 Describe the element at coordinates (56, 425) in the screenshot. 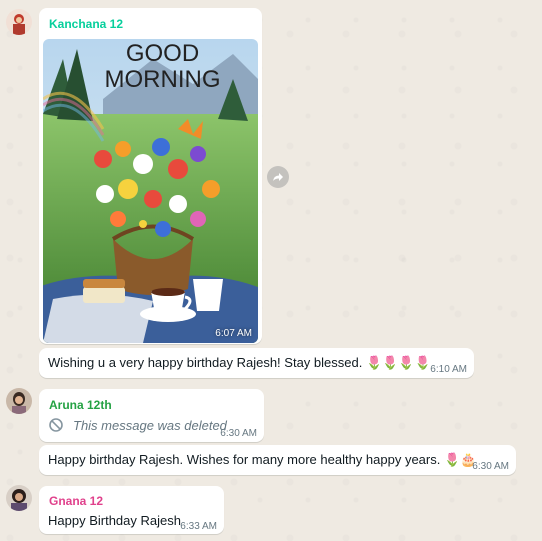

I see `deleted-icon` at that location.